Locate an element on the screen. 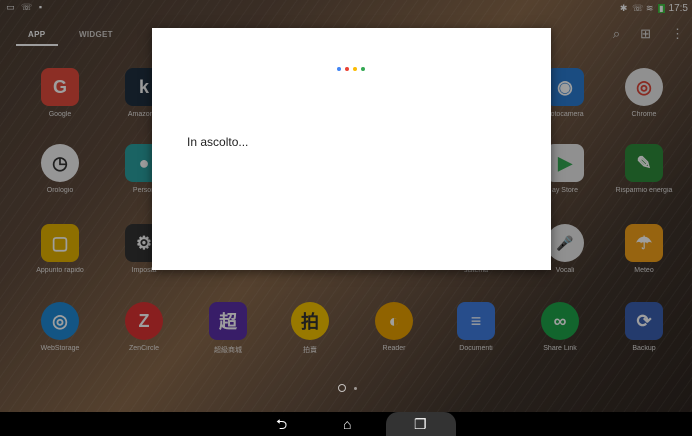 The width and height of the screenshot is (692, 436). page-indicator is located at coordinates (347, 388).